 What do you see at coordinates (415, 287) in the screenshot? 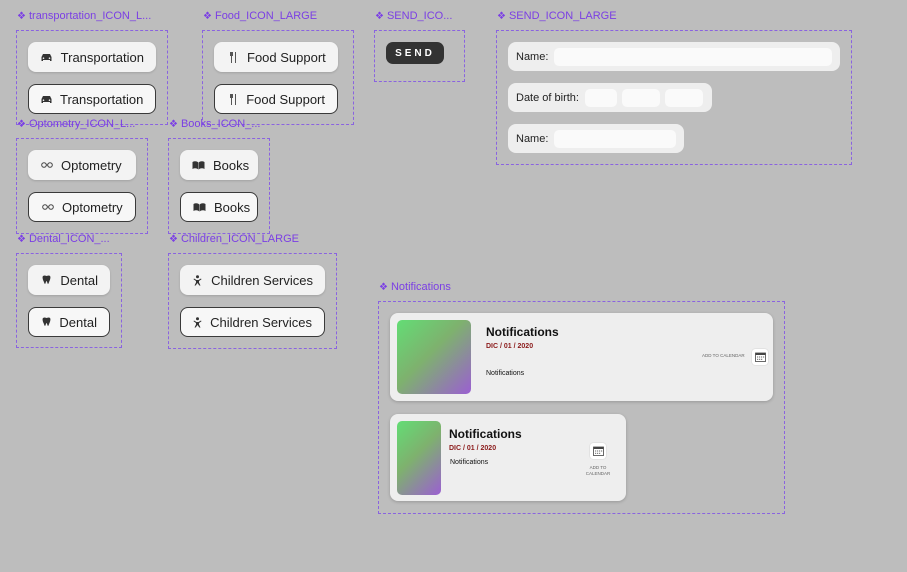
I see `frame-label-notifications: ❖ Notifications` at bounding box center [415, 287].